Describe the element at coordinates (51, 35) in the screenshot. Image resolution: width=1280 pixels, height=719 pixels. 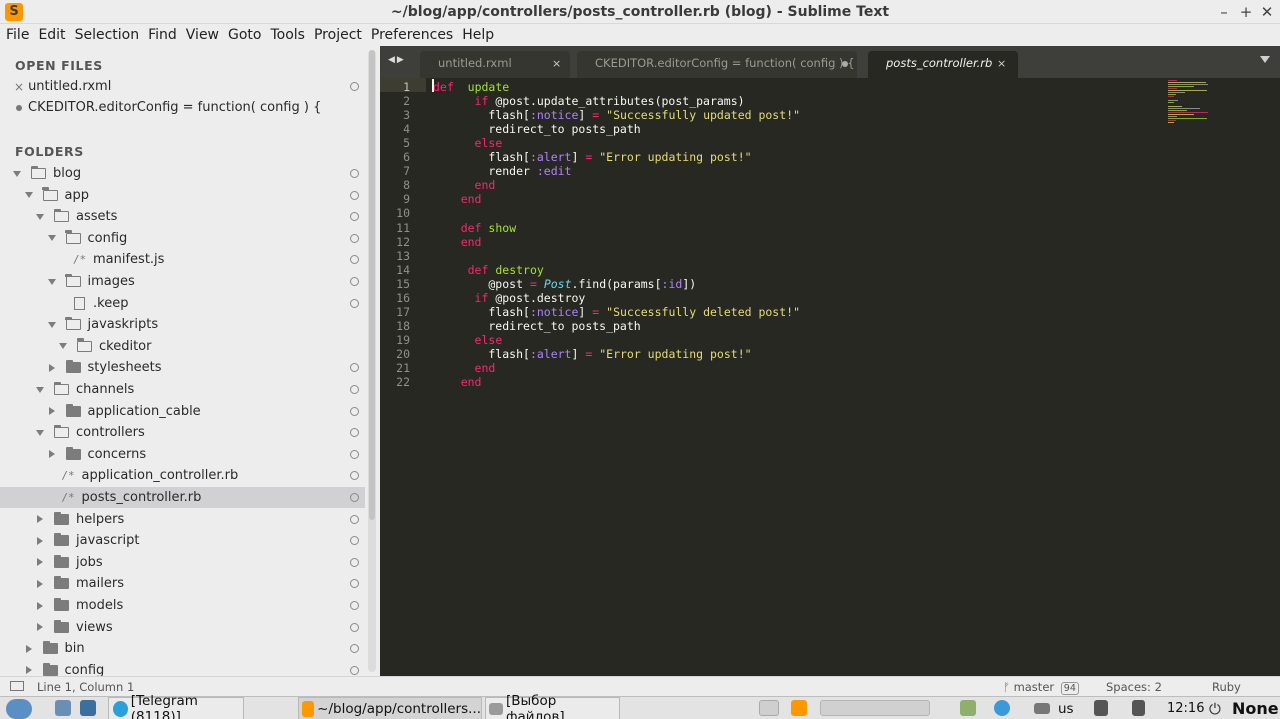
I see `menu-edit: Edit` at that location.